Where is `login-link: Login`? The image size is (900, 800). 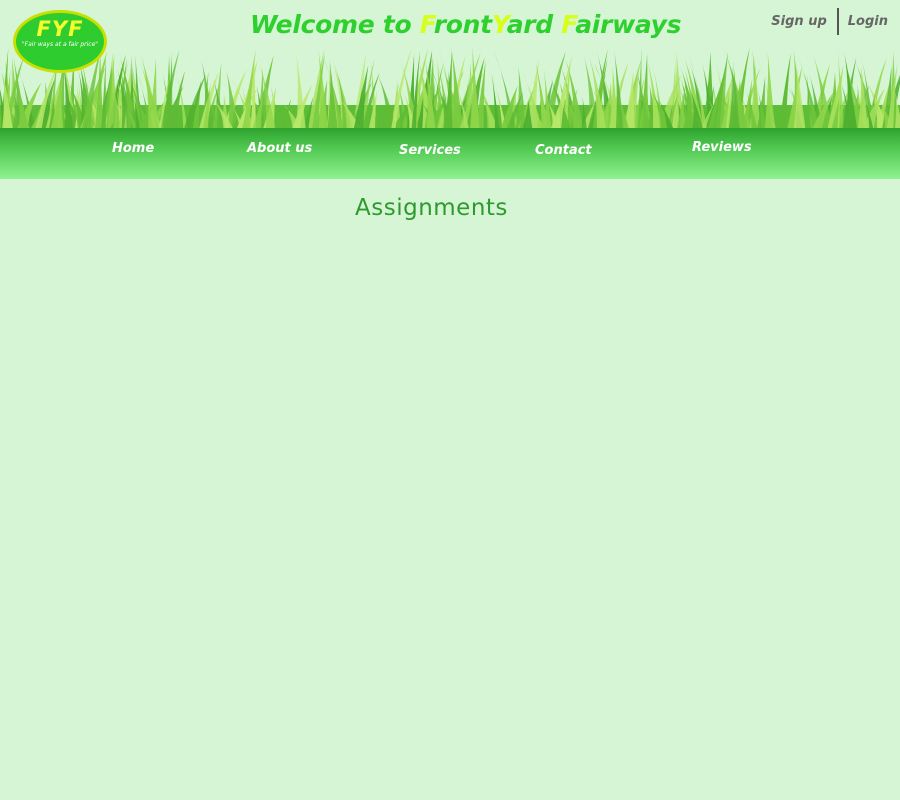 login-link: Login is located at coordinates (868, 21).